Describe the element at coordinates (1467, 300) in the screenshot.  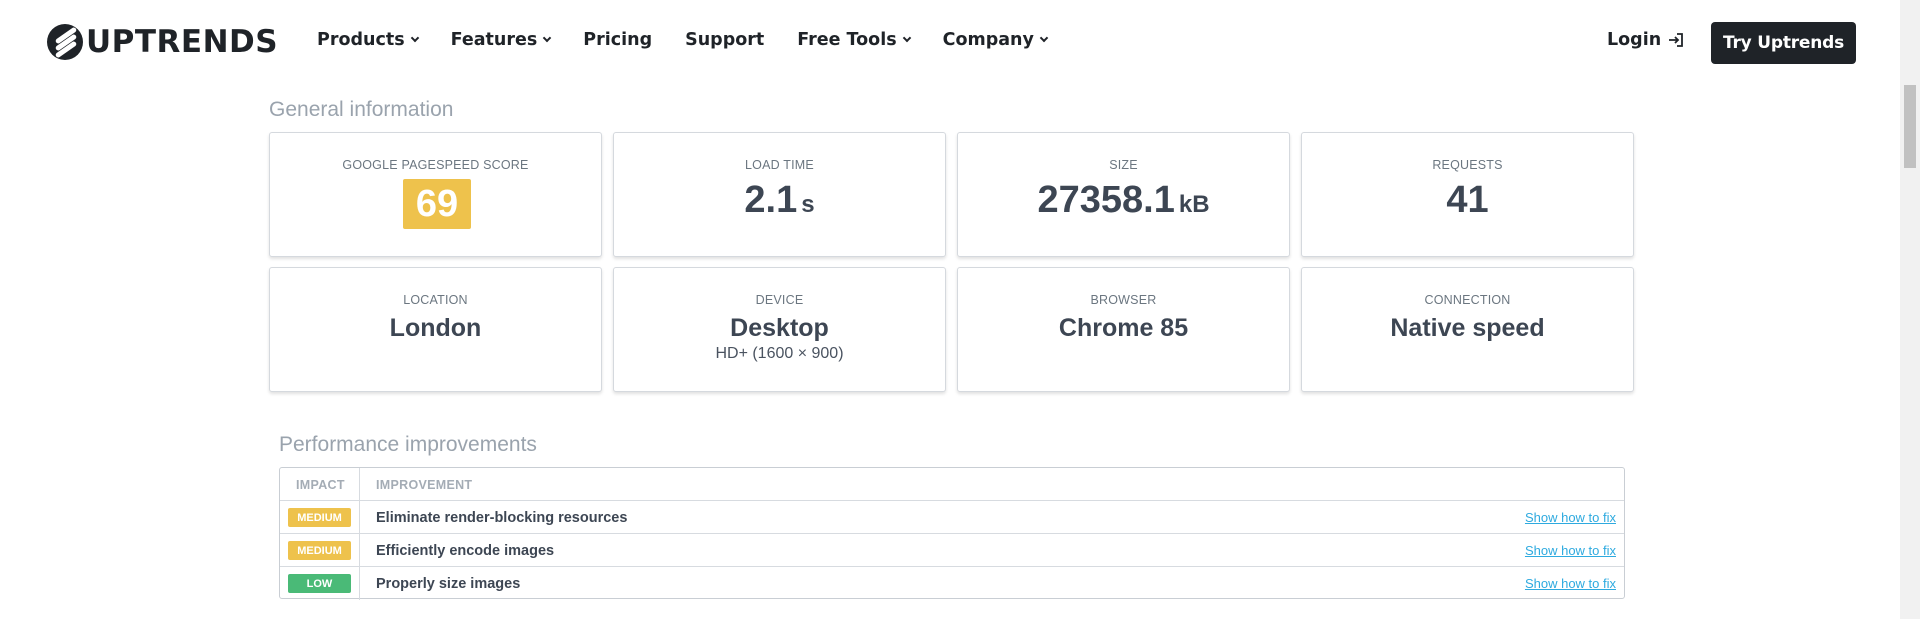
I see `connection-label: CONNECTION` at that location.